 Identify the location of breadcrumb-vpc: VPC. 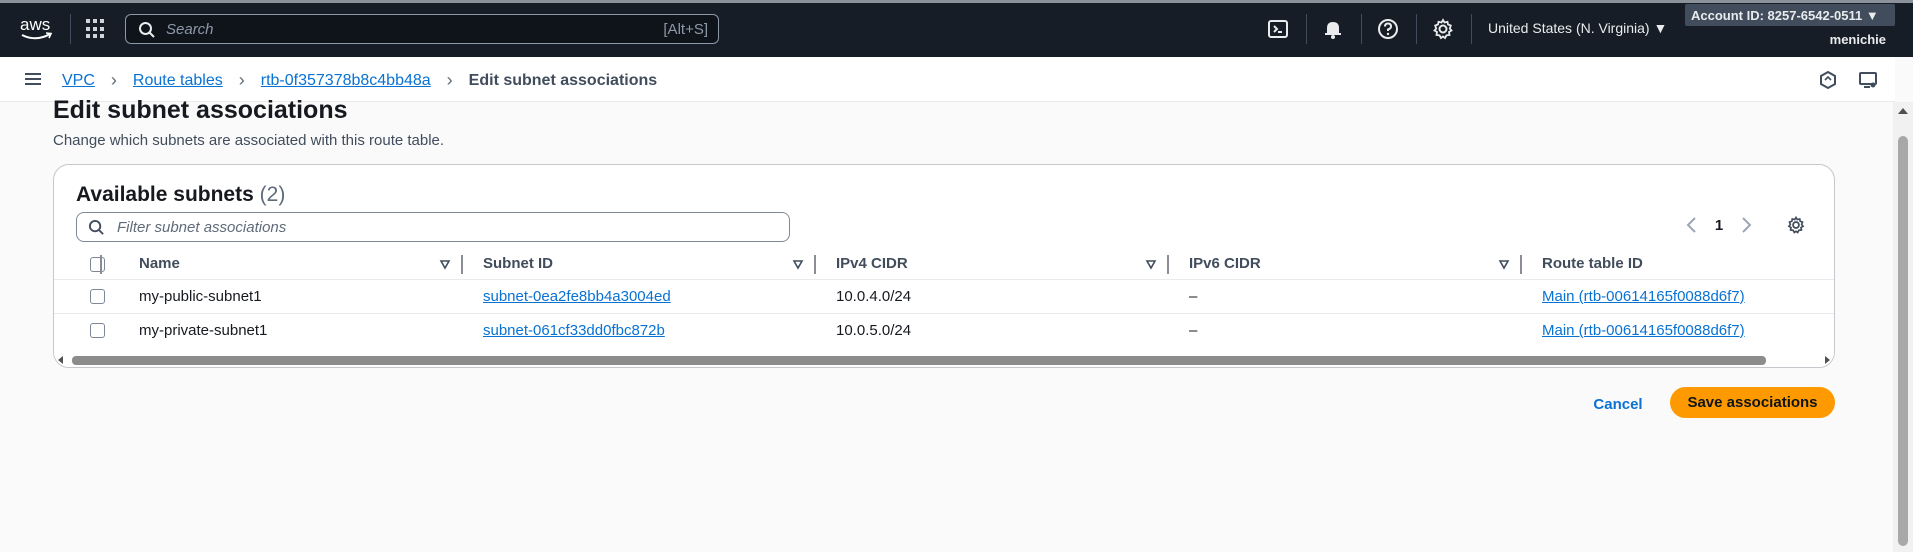
(78, 81).